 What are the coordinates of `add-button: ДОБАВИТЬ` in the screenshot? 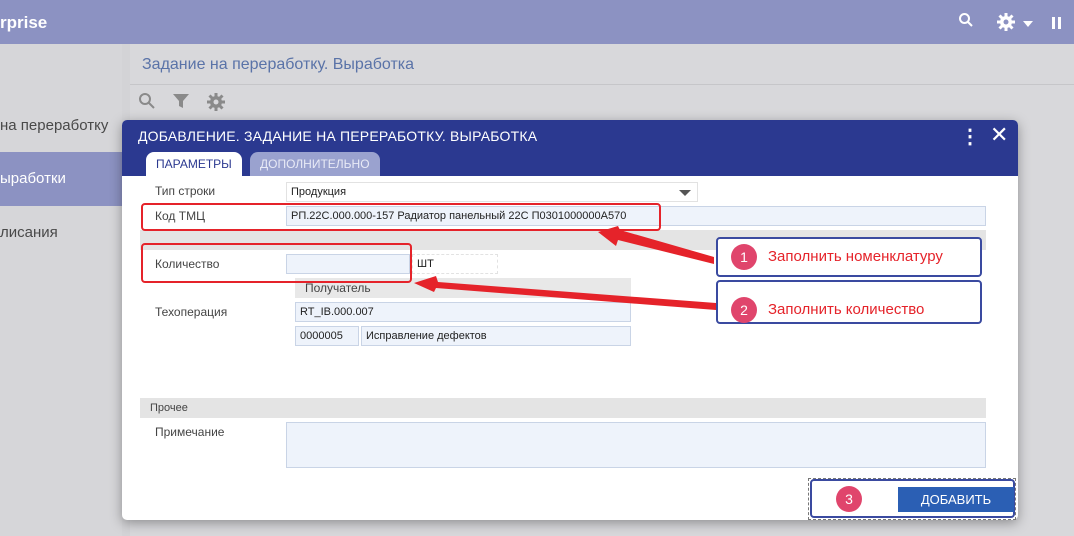 It's located at (956, 499).